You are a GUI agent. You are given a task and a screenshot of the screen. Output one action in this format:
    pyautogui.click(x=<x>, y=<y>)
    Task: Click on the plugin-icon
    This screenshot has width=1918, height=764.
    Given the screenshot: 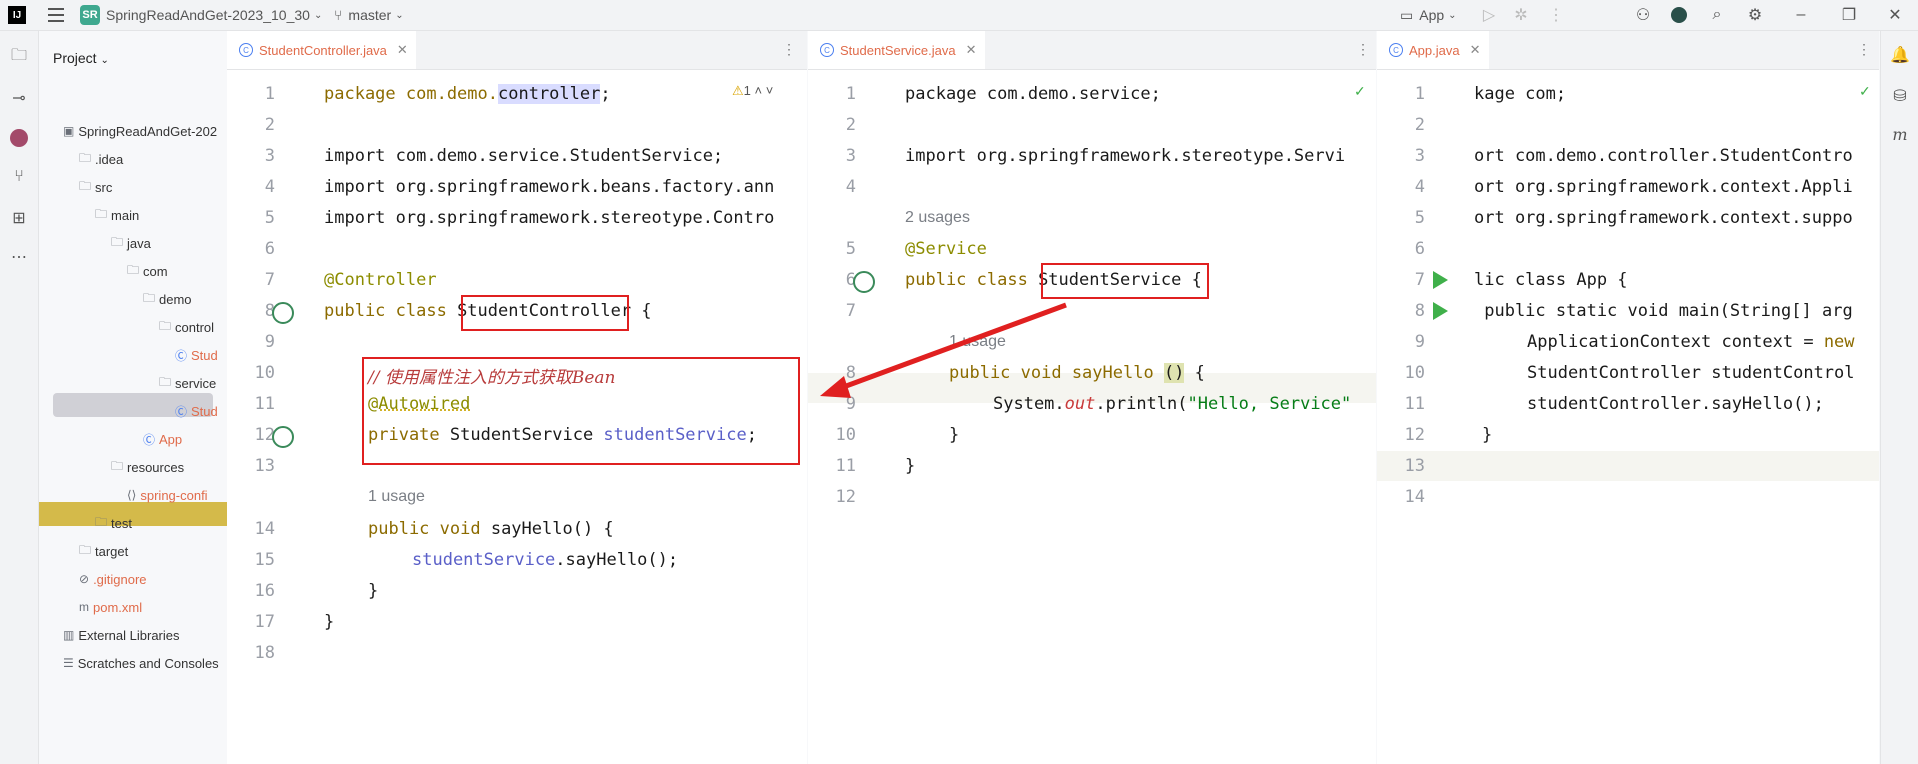 What is the action you would take?
    pyautogui.click(x=19, y=138)
    